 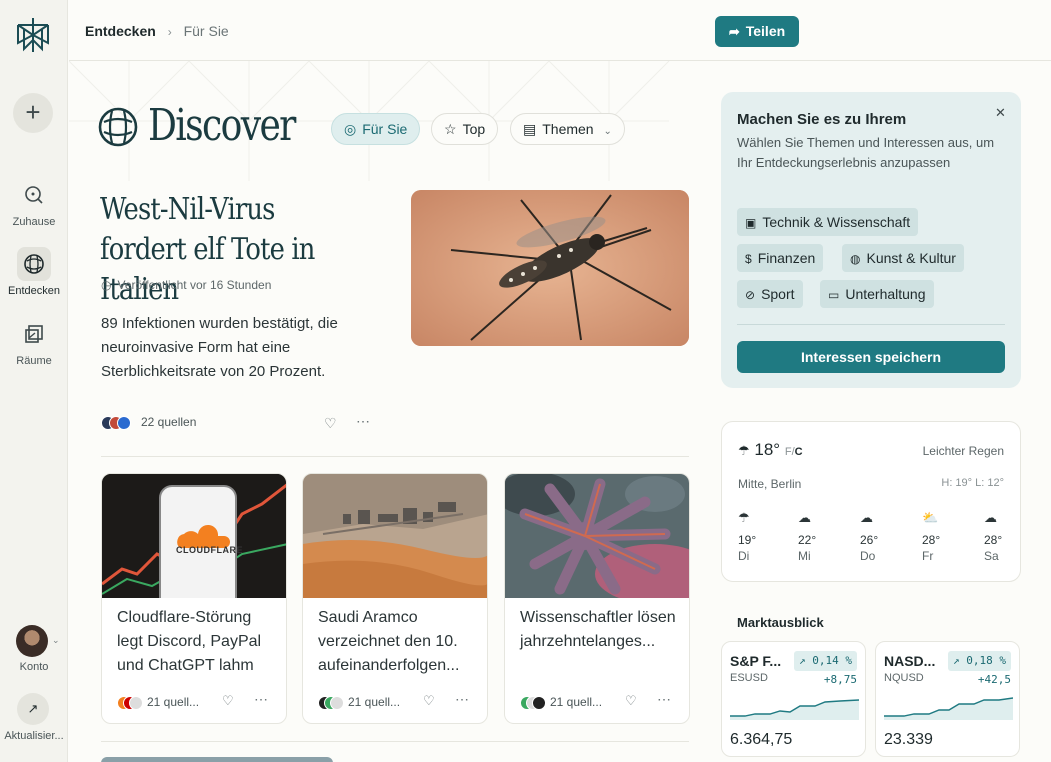 I want to click on market-change-pct: ↗ 0,14 %, so click(x=825, y=661).